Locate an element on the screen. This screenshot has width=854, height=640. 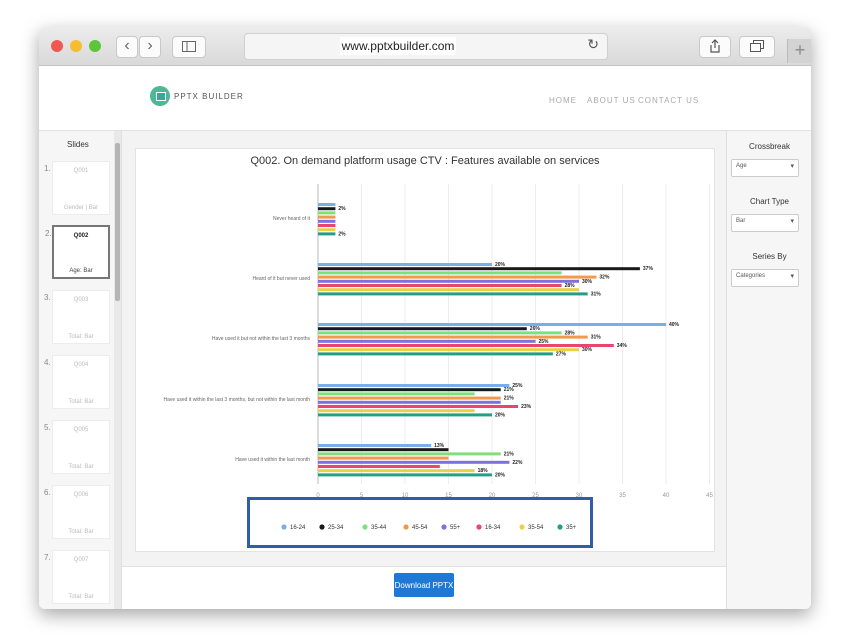
data-label: 26% is located at coordinates (535, 329).